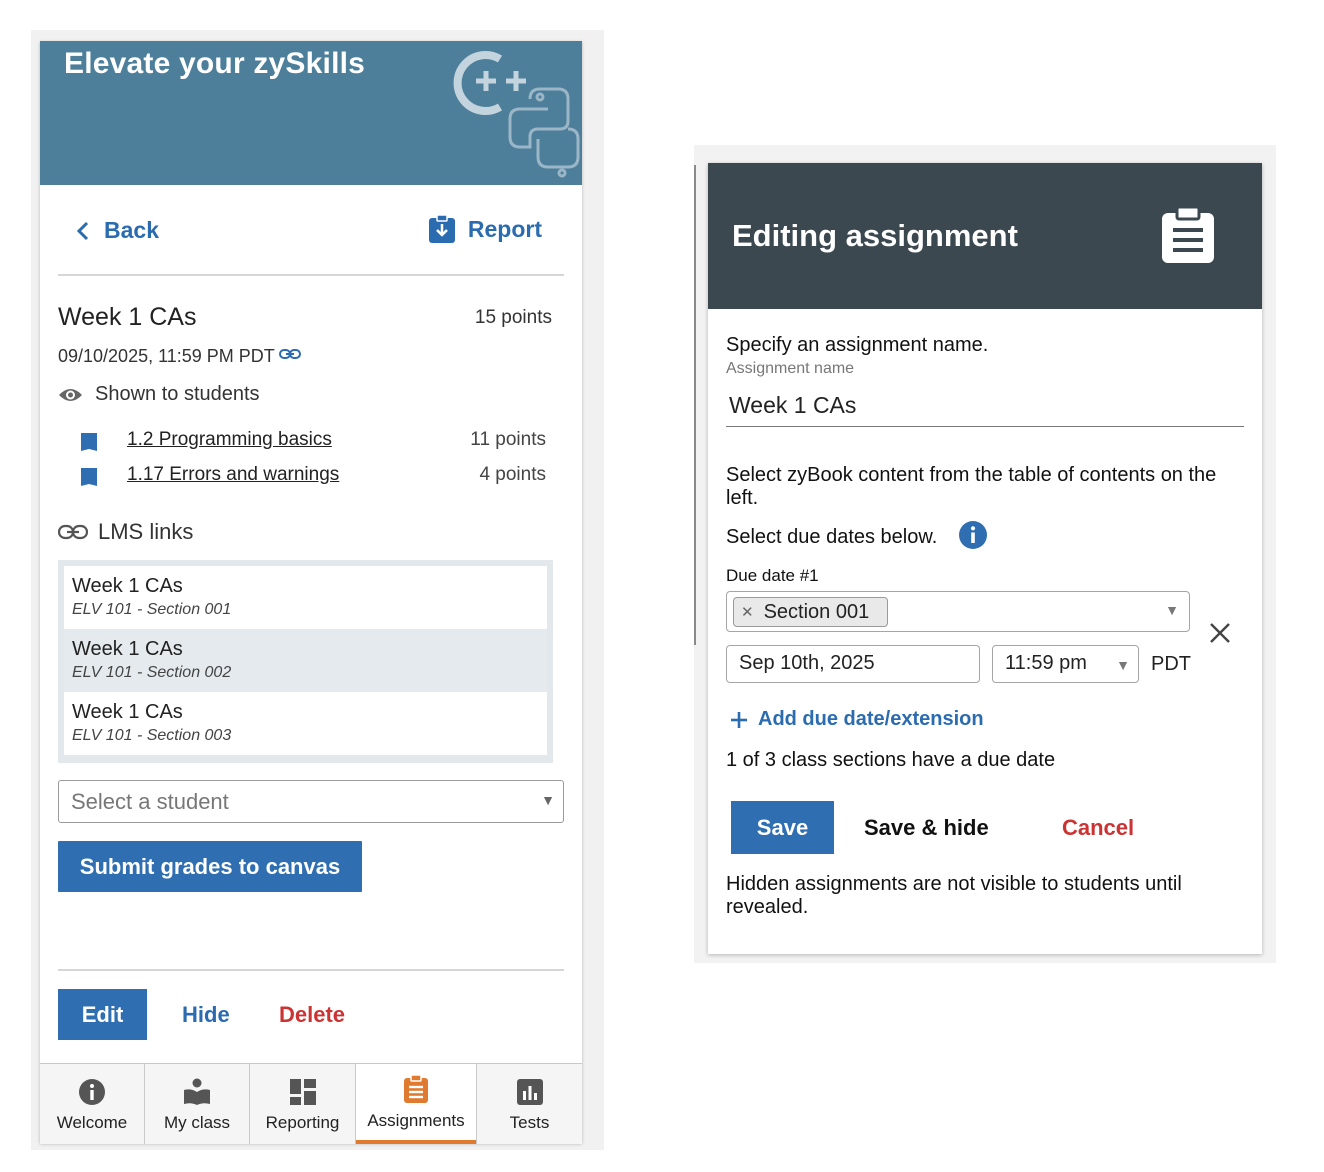 Image resolution: width=1324 pixels, height=1172 pixels. I want to click on timezone-label: PDT, so click(1171, 664).